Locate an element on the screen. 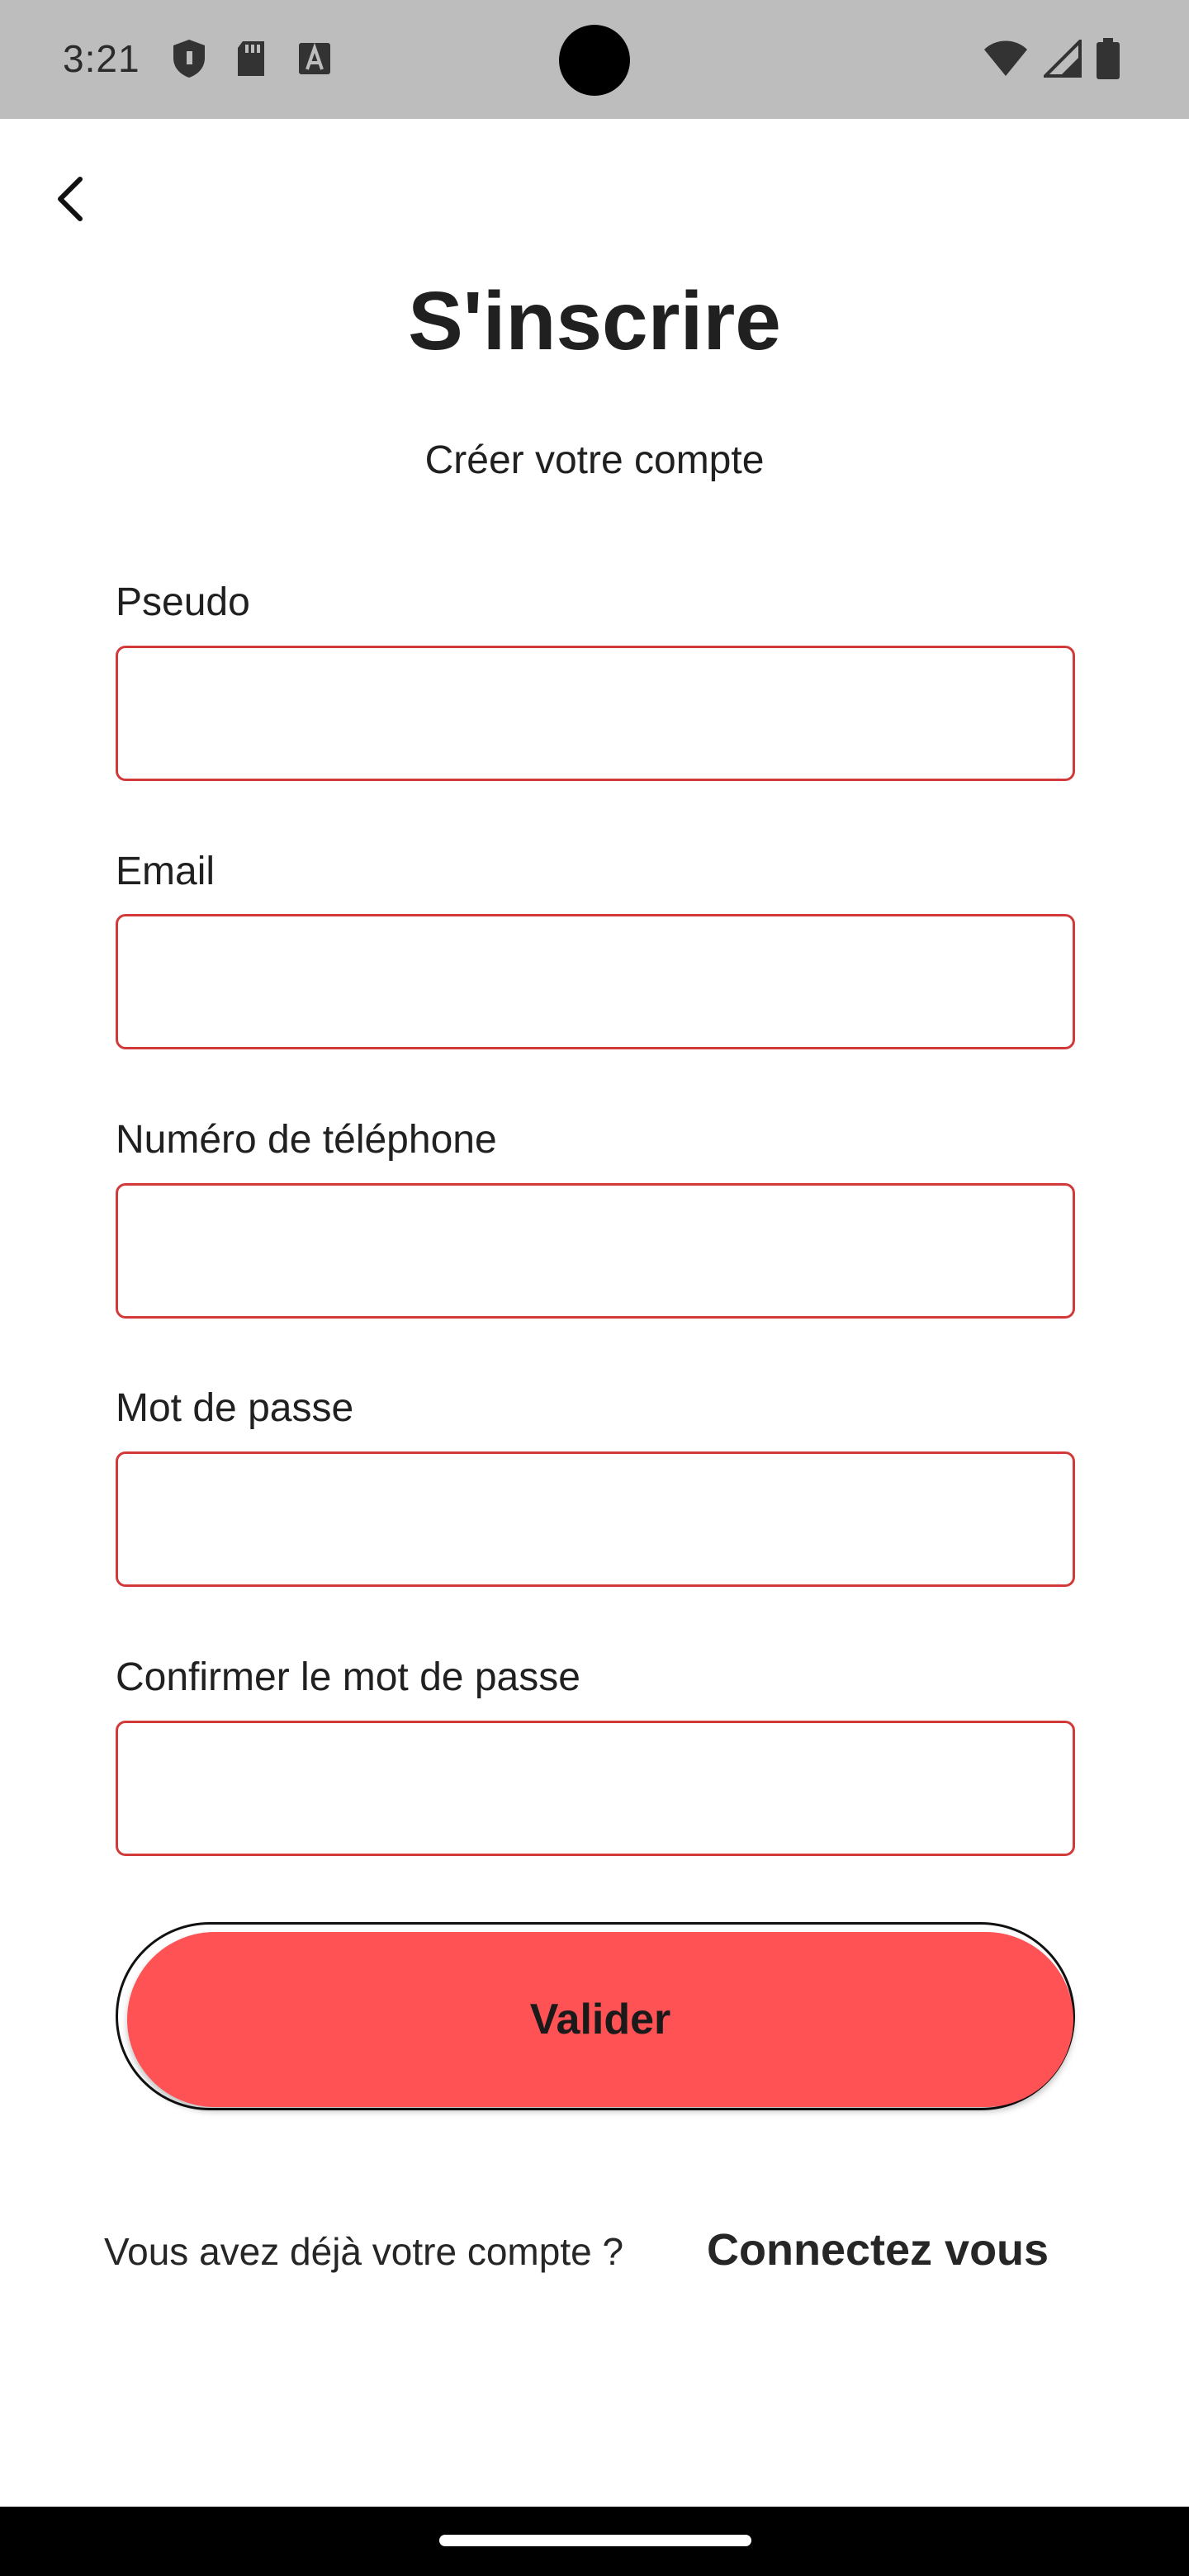  phone-input is located at coordinates (595, 1251).